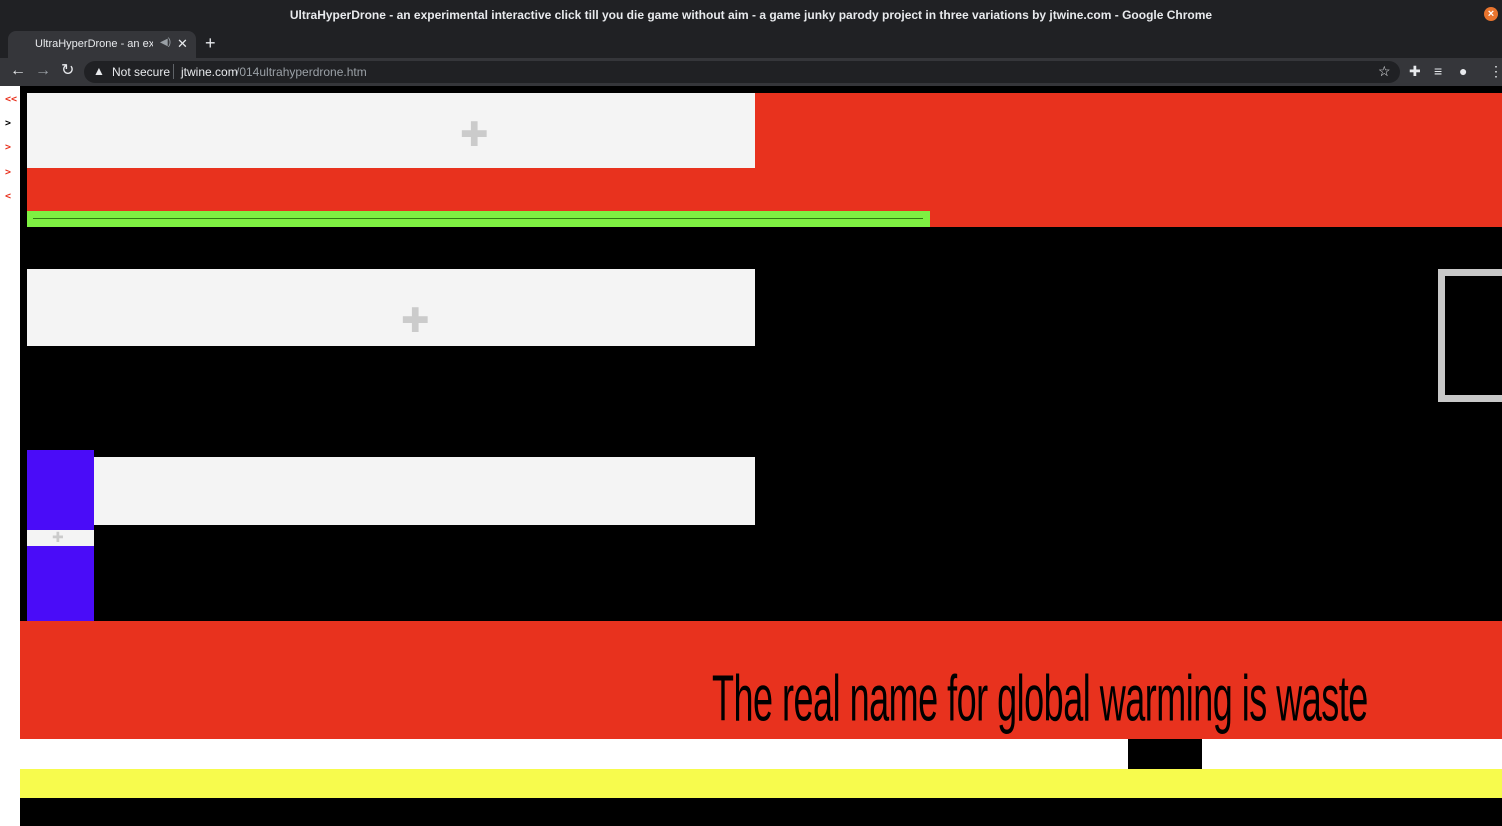 Image resolution: width=1502 pixels, height=826 pixels. I want to click on media-control-icon: ≡, so click(1438, 71).